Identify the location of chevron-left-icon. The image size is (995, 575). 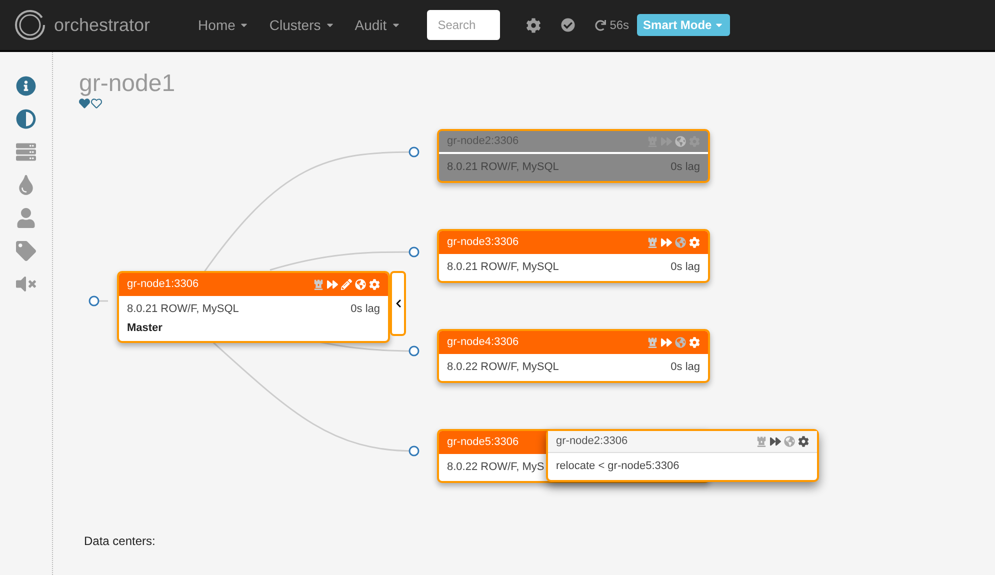
(398, 303).